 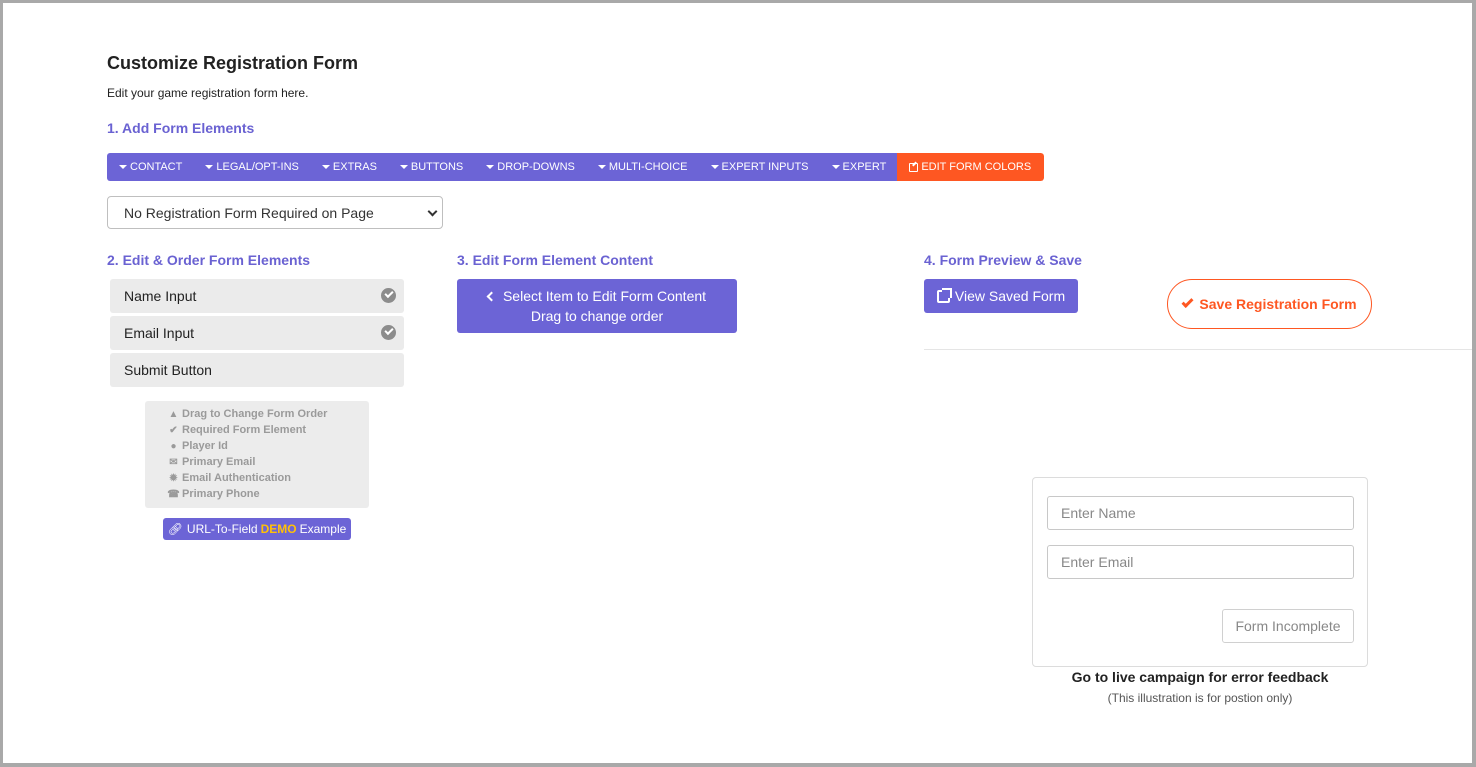 I want to click on legend-item: ✹ Email Authentication, so click(x=268, y=478).